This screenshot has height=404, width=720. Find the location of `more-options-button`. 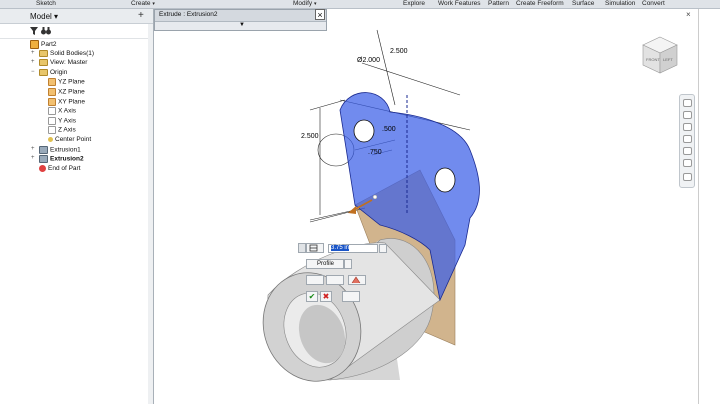

more-options-button is located at coordinates (351, 296).